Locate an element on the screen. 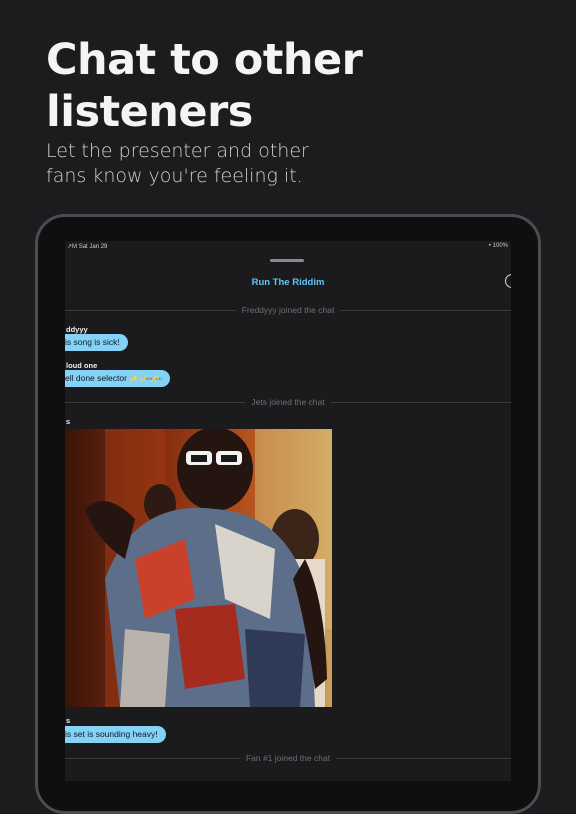  system-message-text: Freddyyy joined the chat is located at coordinates (288, 310).